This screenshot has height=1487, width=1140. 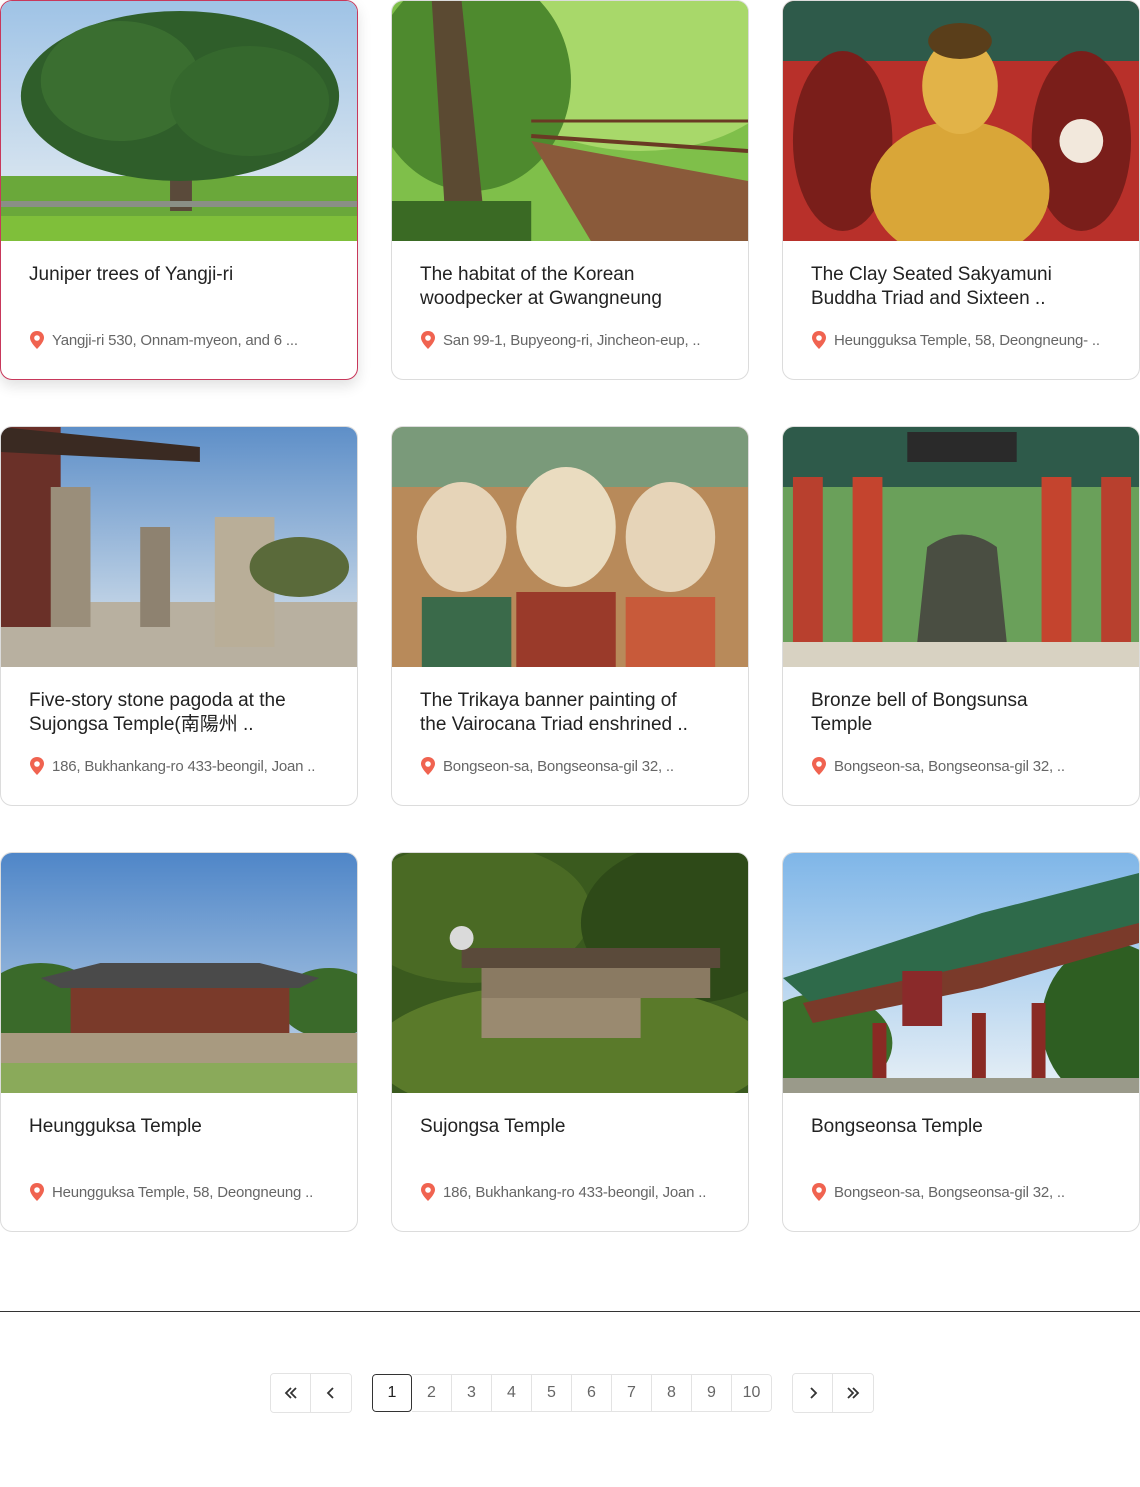 I want to click on section-divider, so click(x=570, y=1311).